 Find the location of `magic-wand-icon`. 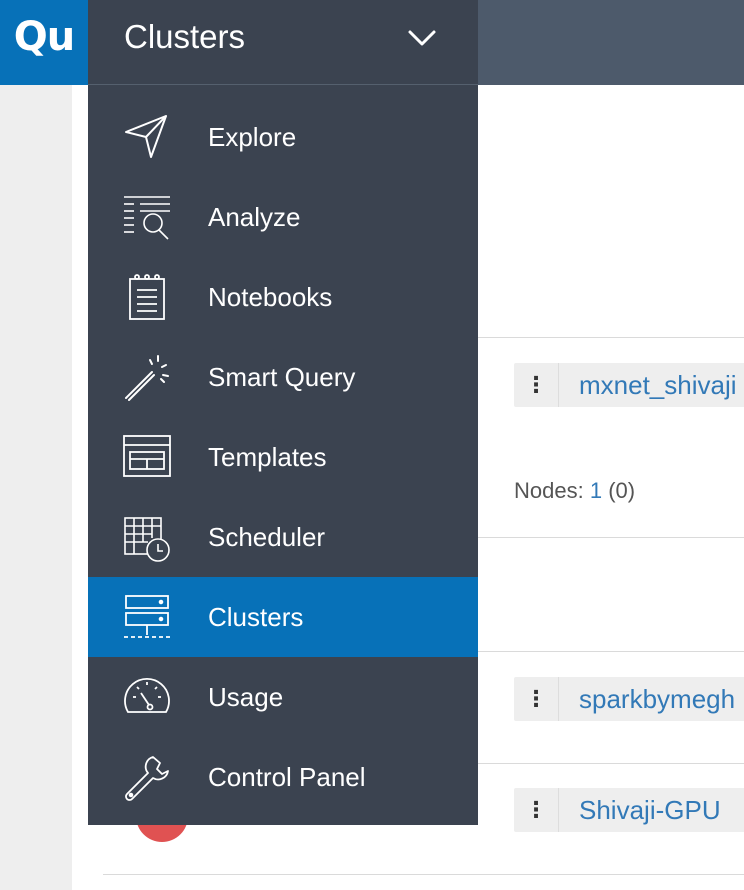

magic-wand-icon is located at coordinates (147, 377).